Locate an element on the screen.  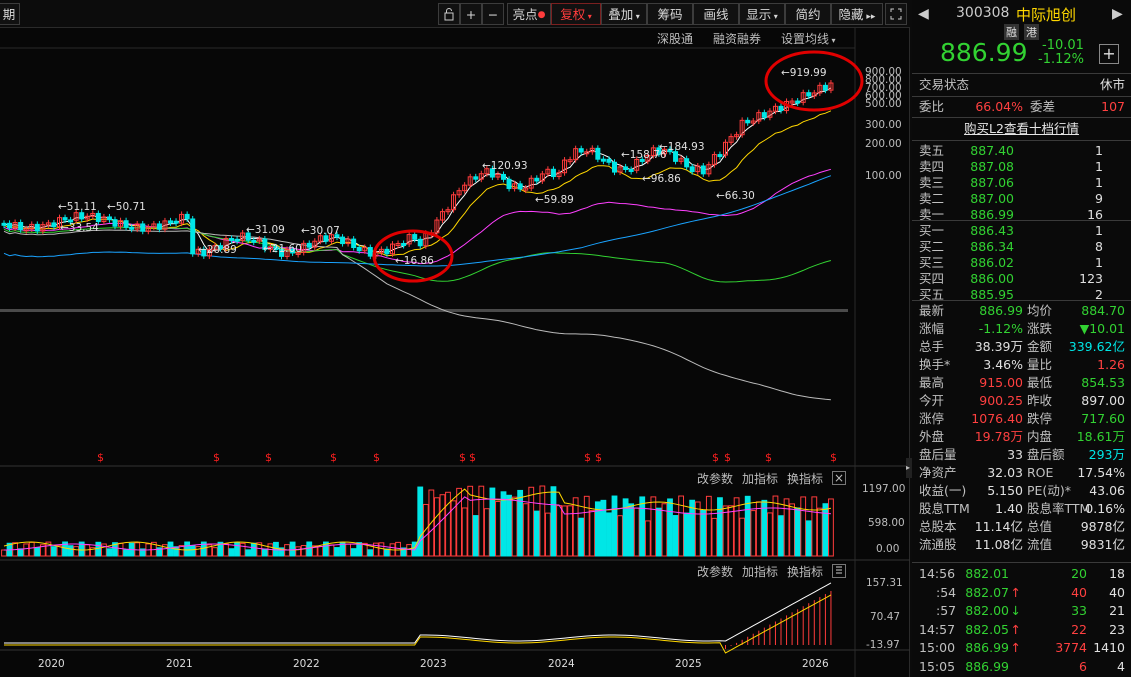
trade-status-row: 交易状态 休市 is located at coordinates (1021, 85).